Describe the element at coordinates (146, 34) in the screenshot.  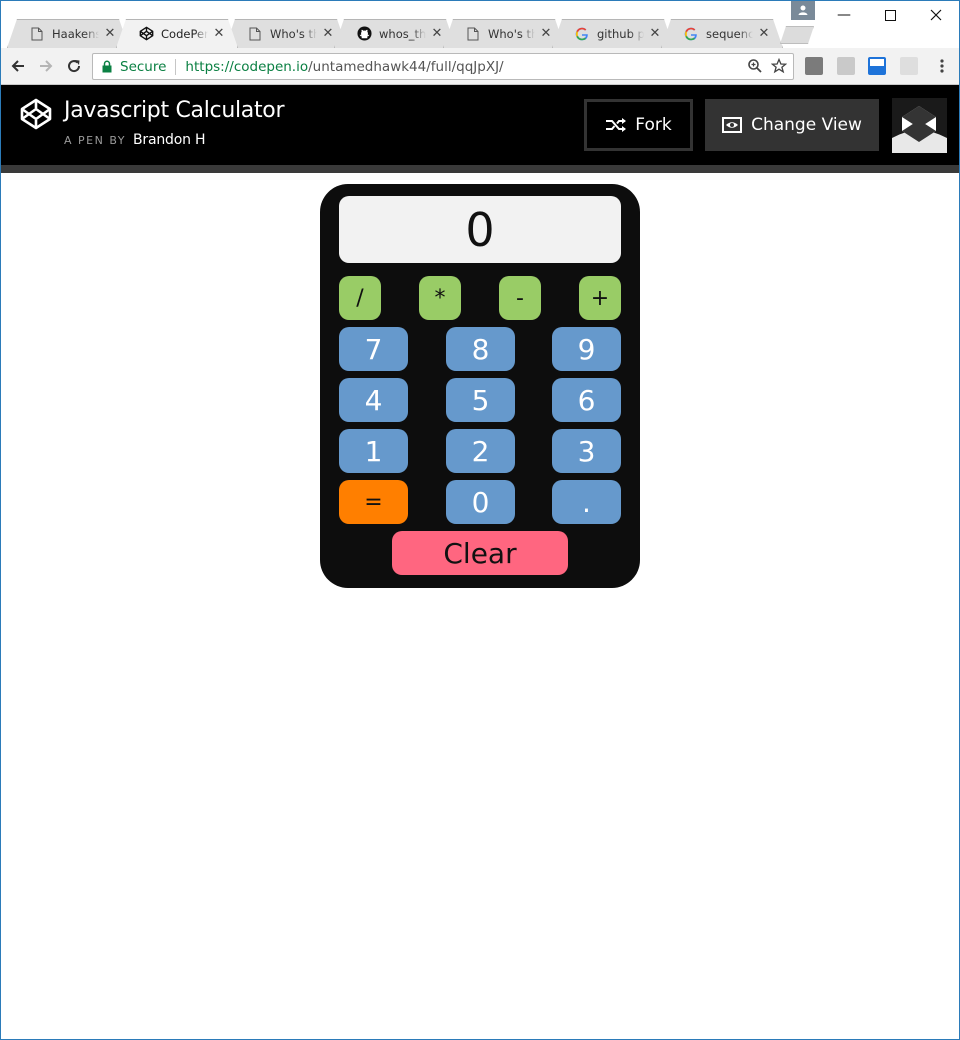
I see `codepen-icon` at that location.